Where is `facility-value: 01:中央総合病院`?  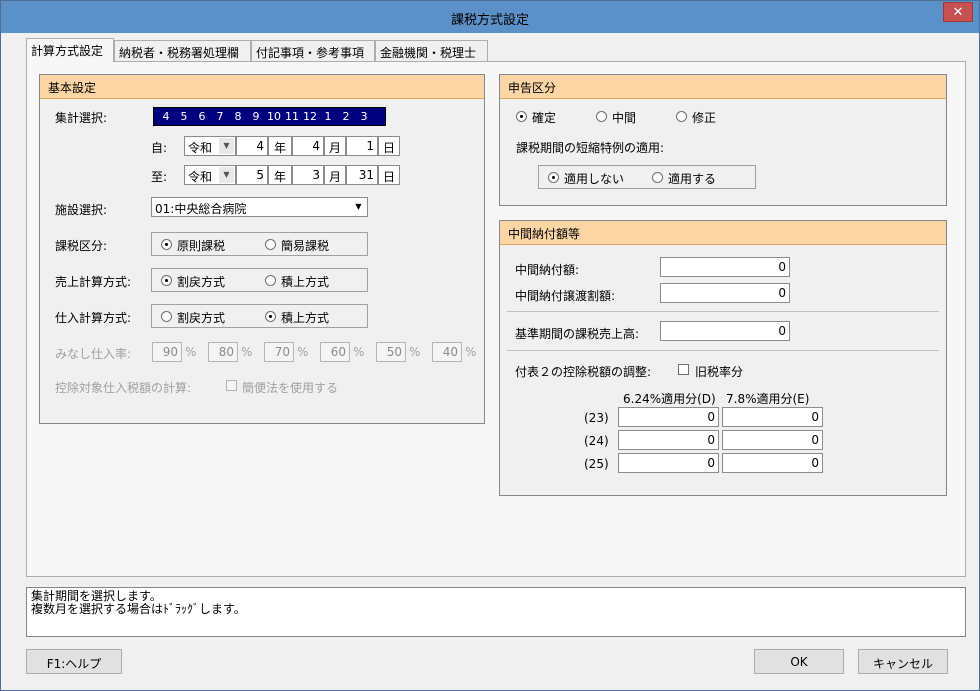
facility-value: 01:中央総合病院 is located at coordinates (201, 209).